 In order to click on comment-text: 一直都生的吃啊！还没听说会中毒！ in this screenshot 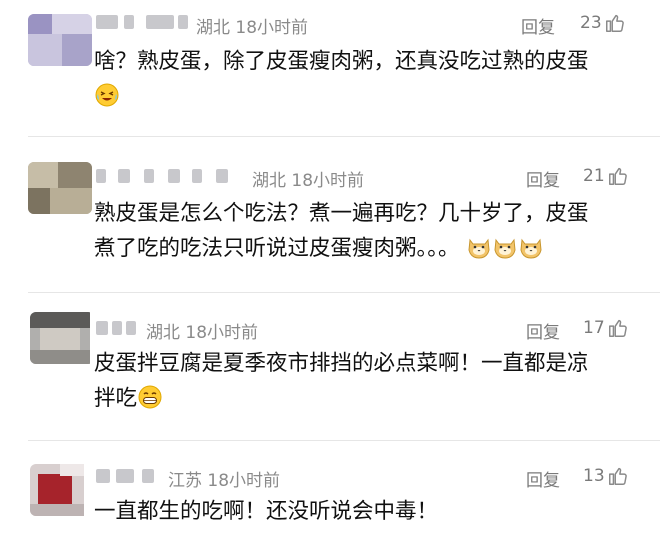, I will do `click(266, 511)`.